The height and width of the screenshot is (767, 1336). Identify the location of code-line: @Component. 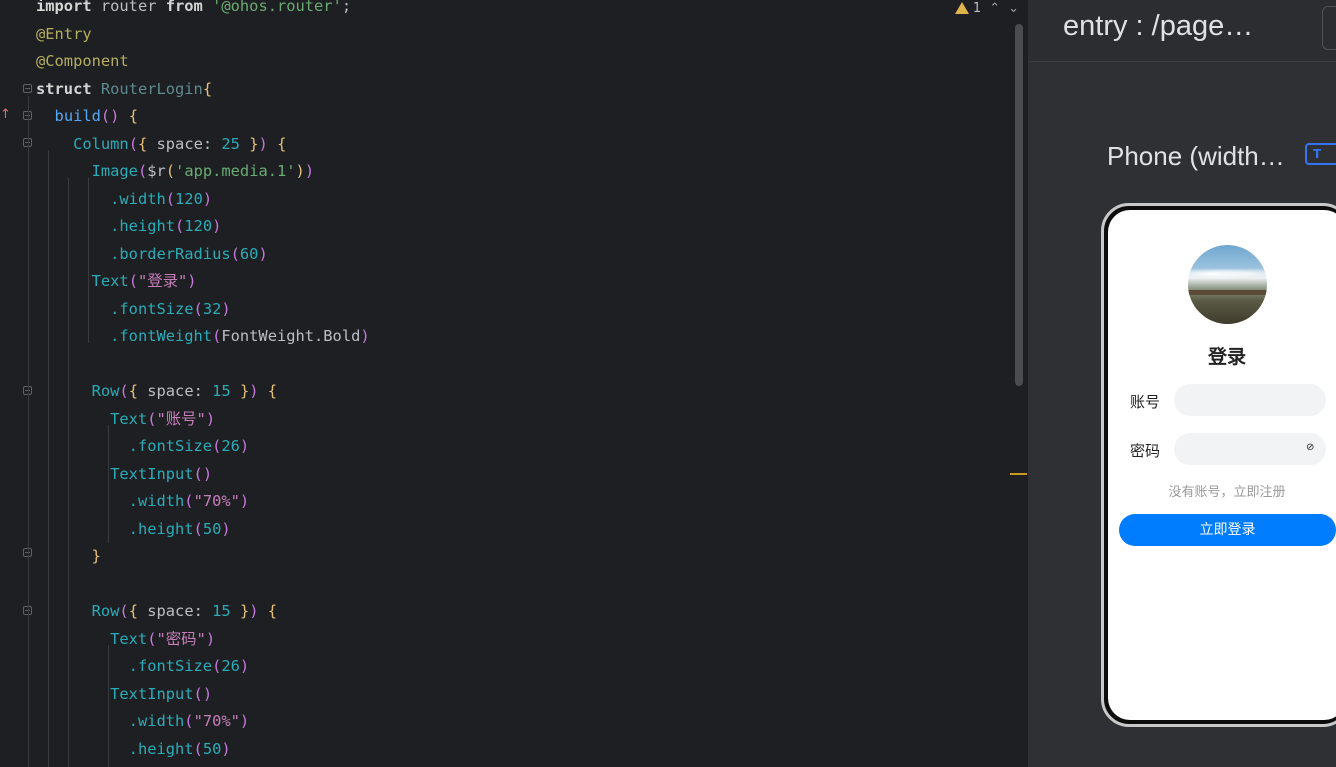
(203, 62).